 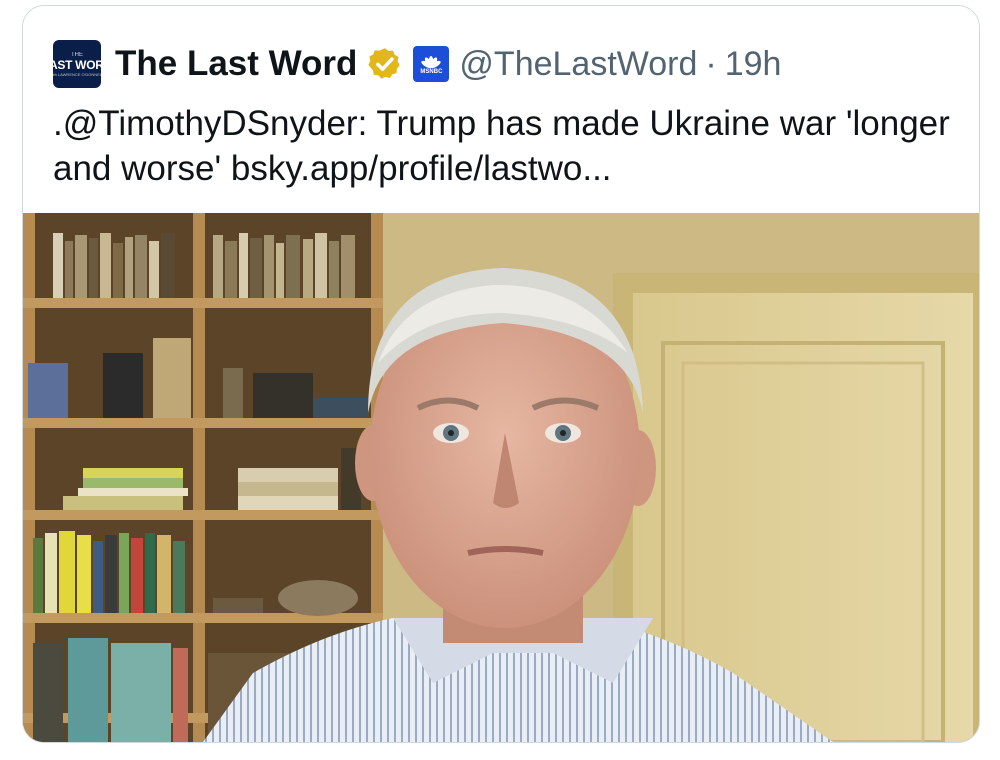 I want to click on avatar: THE LAST WORD with LAWRENCE O'DONNELL, so click(x=77, y=64).